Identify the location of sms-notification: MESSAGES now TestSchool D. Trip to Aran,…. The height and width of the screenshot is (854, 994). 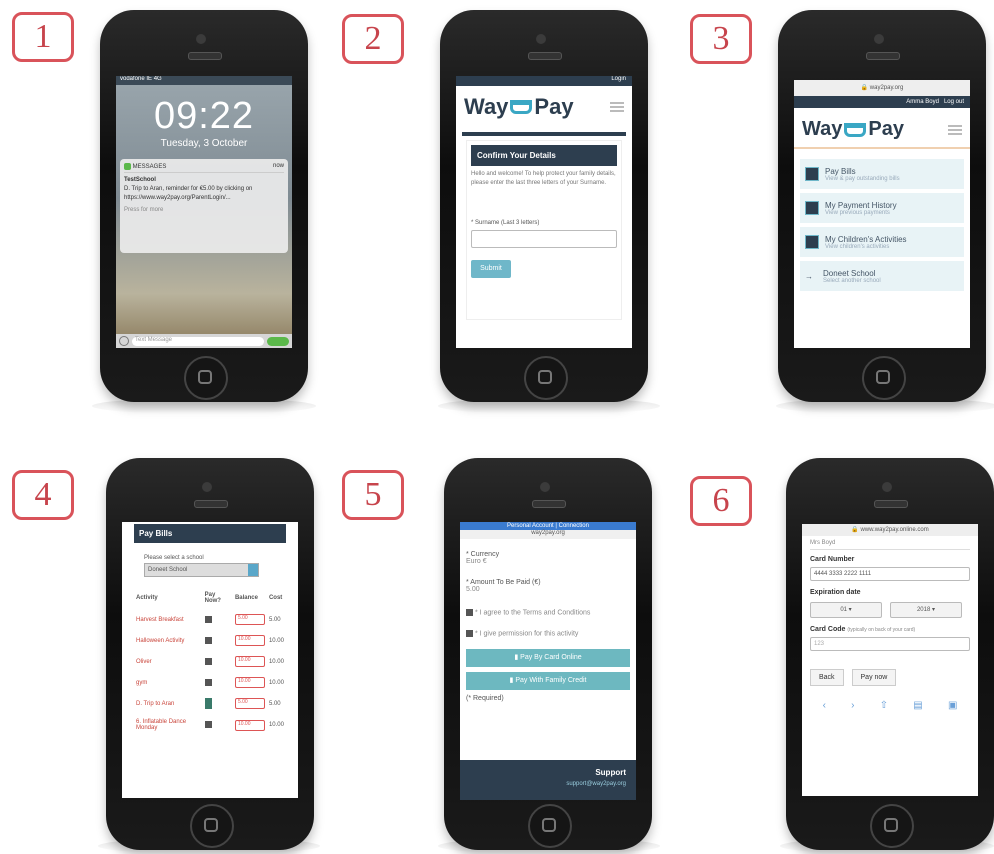
(204, 206).